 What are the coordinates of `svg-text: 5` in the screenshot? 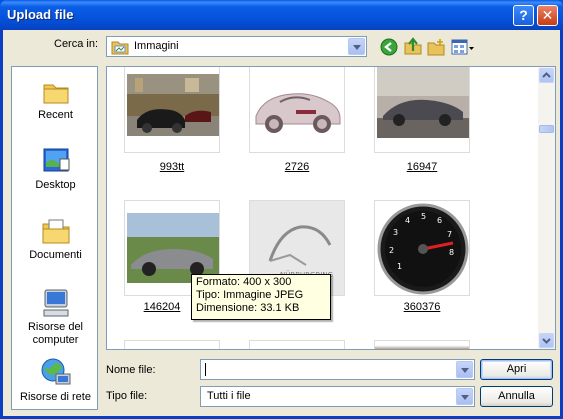 It's located at (423, 216).